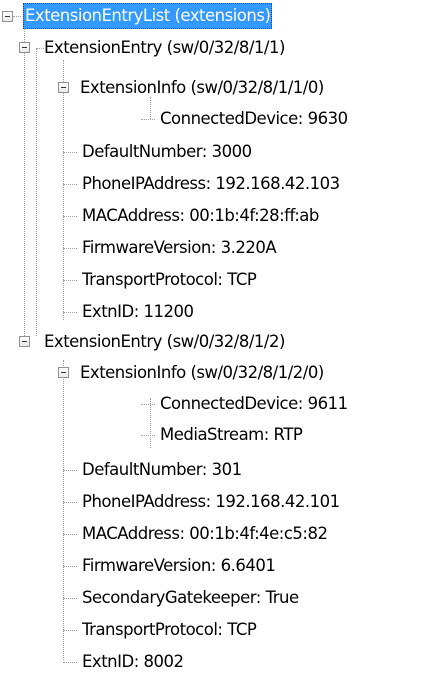 This screenshot has height=675, width=441. Describe the element at coordinates (162, 470) in the screenshot. I see `tree-node-default-number-2: DefaultNumber: 301` at that location.